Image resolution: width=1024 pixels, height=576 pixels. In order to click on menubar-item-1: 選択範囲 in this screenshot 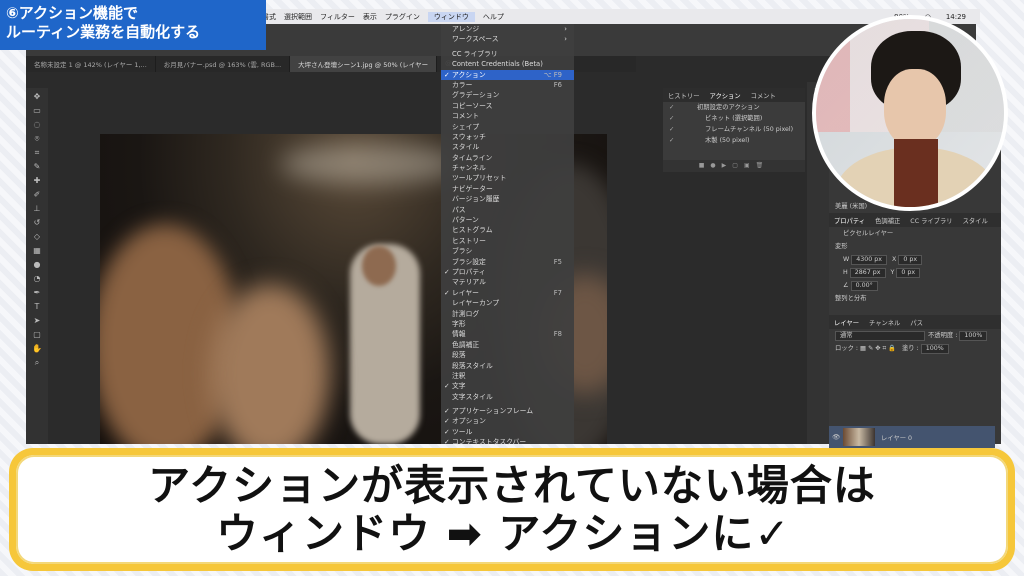, I will do `click(298, 17)`.